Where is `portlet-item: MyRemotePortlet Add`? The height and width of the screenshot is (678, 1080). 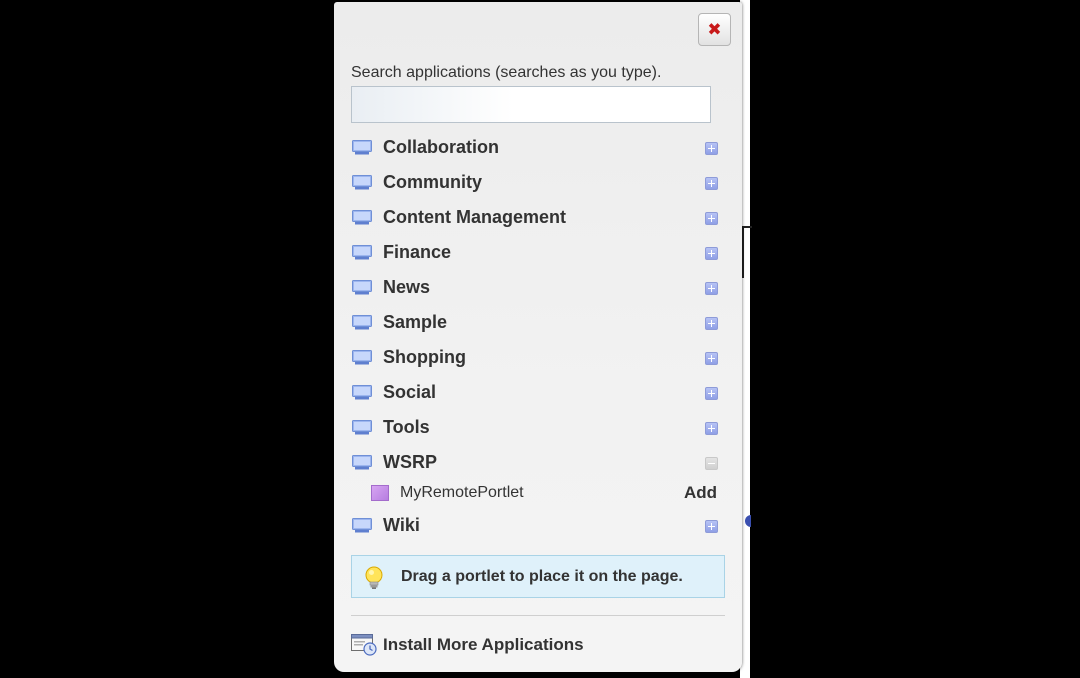
portlet-item: MyRemotePortlet Add is located at coordinates (538, 494).